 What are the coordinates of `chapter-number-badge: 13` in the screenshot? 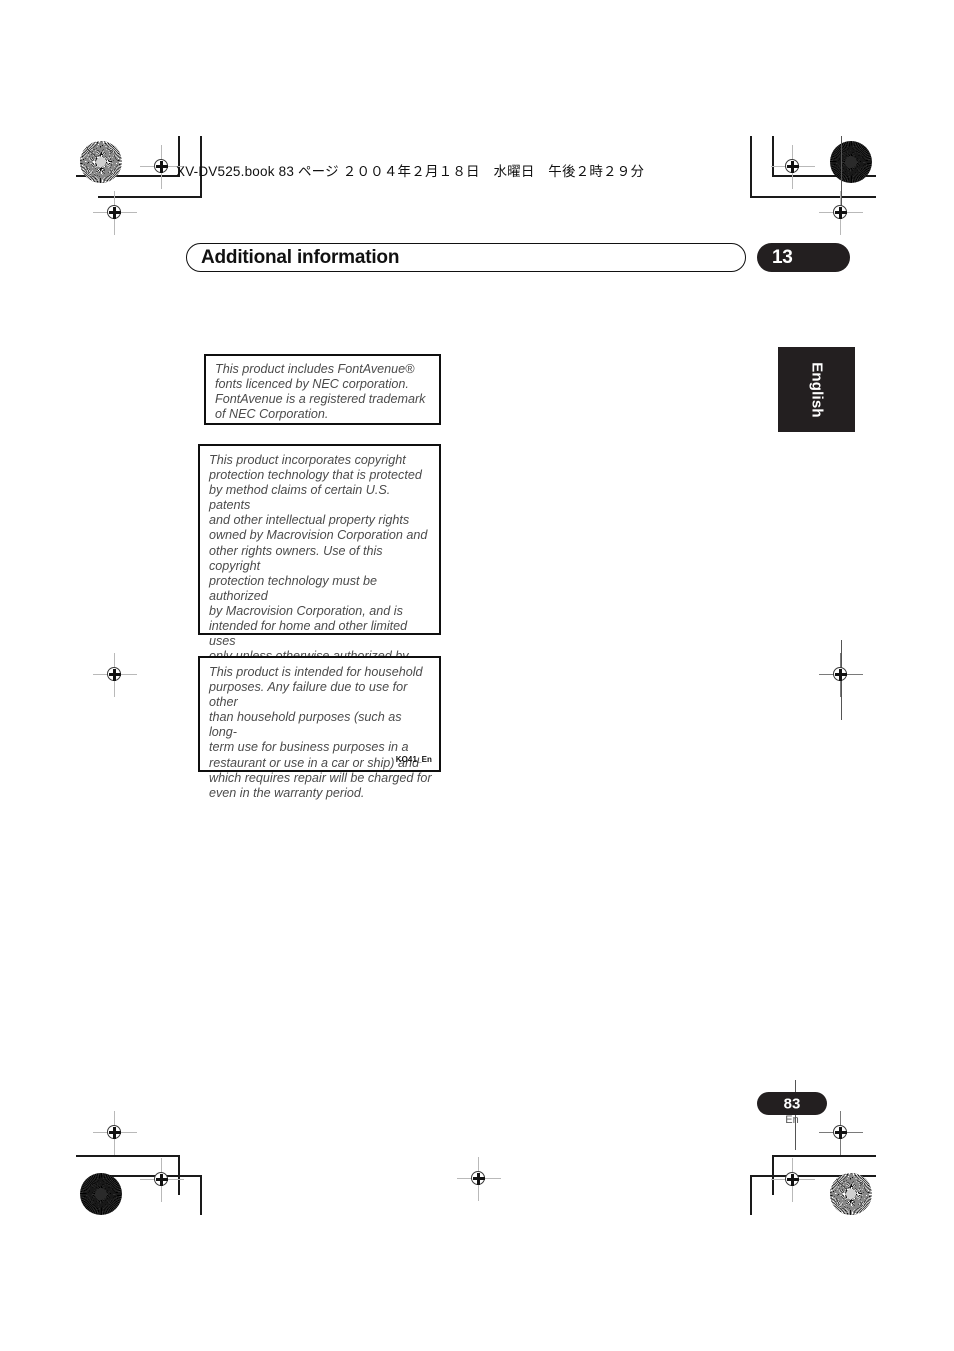 It's located at (803, 257).